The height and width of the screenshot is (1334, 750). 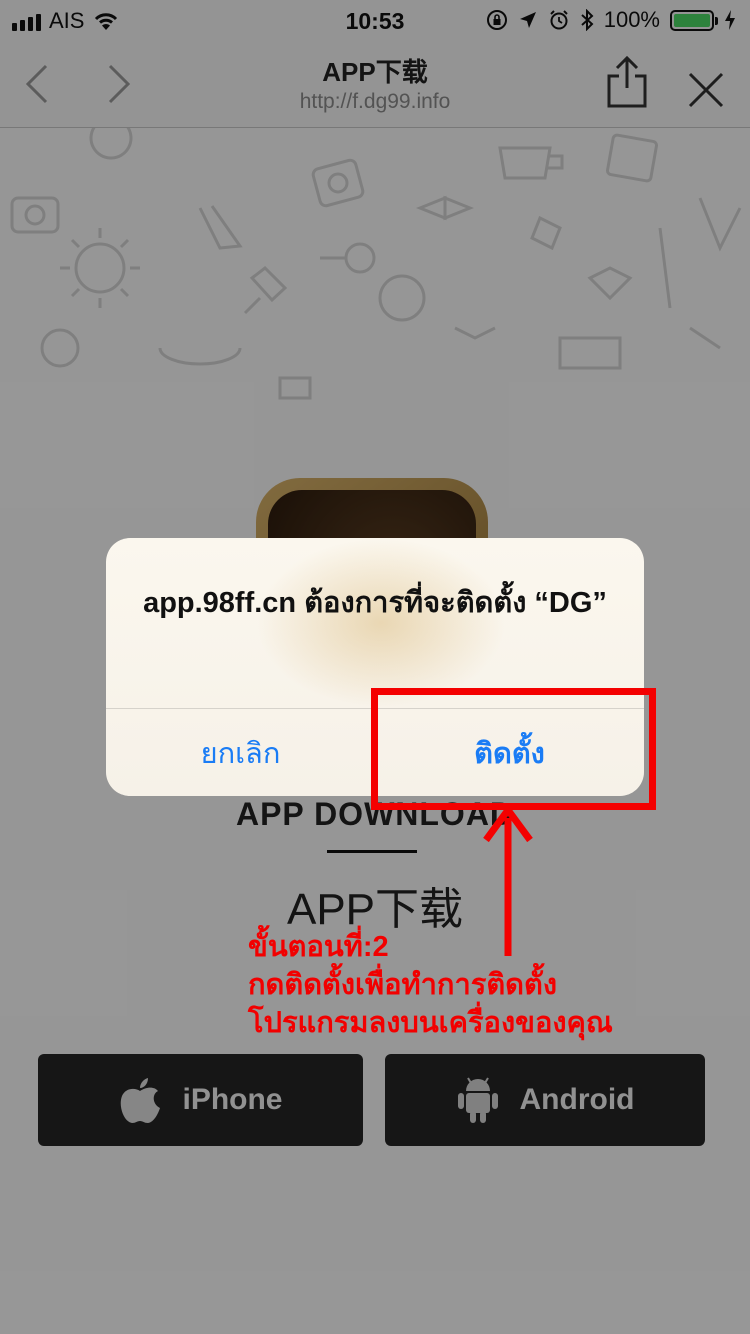 What do you see at coordinates (375, 603) in the screenshot?
I see `alert-message: app.98ff.cn ต้องการที่จะติดตั้ง “DG”` at bounding box center [375, 603].